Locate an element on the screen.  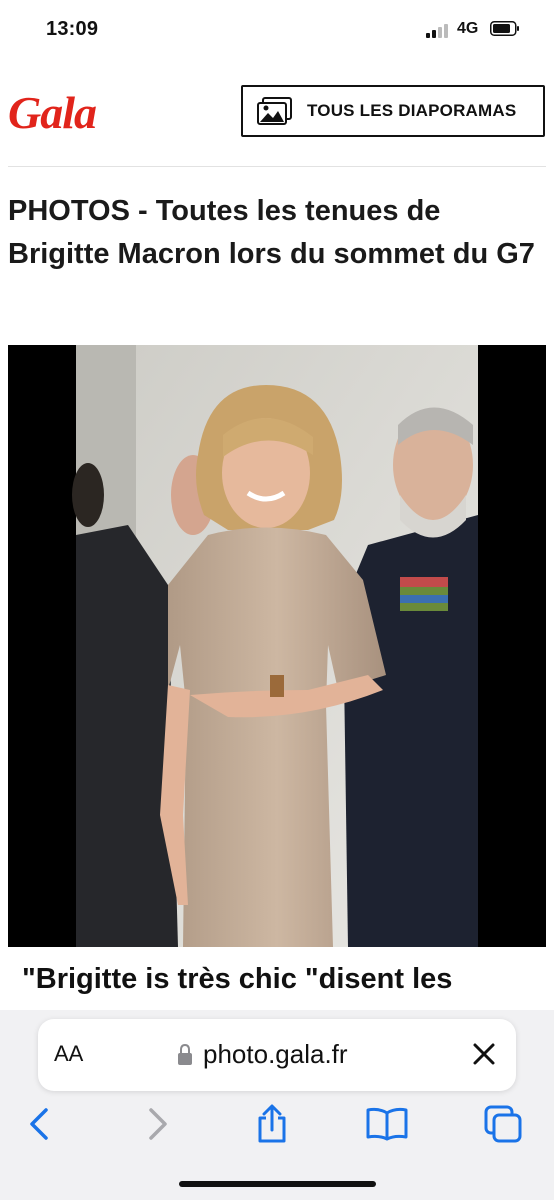
text-size-button: AA is located at coordinates (68, 1054).